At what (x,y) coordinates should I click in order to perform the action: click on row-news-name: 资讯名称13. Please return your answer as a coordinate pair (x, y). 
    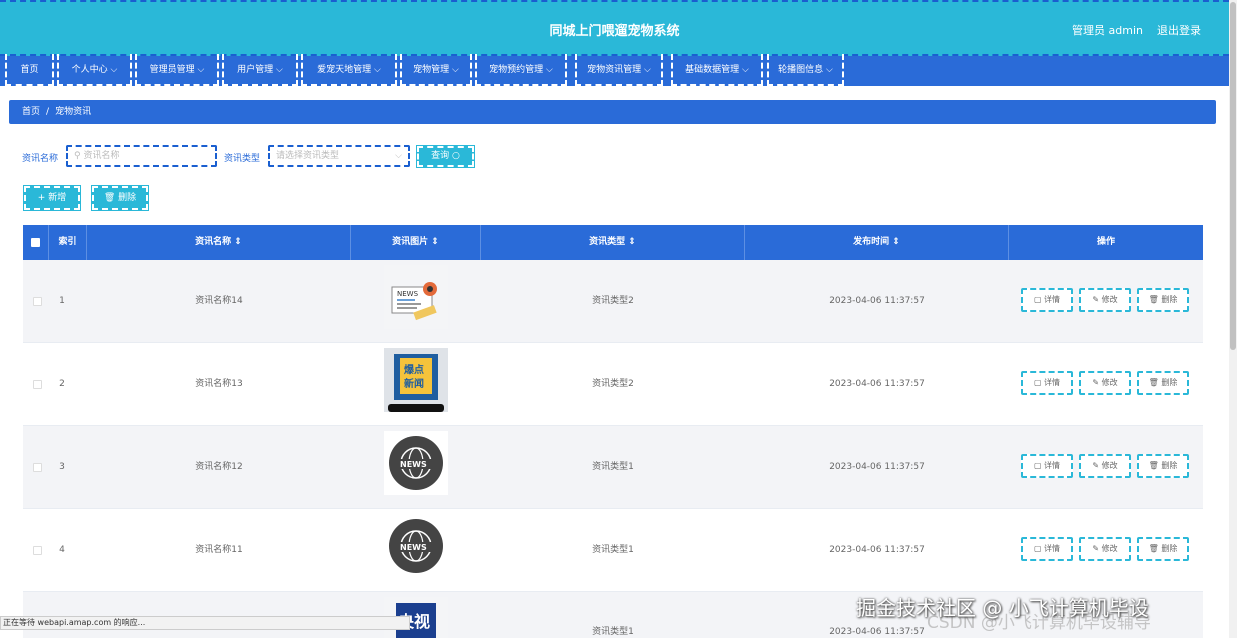
    Looking at the image, I should click on (219, 384).